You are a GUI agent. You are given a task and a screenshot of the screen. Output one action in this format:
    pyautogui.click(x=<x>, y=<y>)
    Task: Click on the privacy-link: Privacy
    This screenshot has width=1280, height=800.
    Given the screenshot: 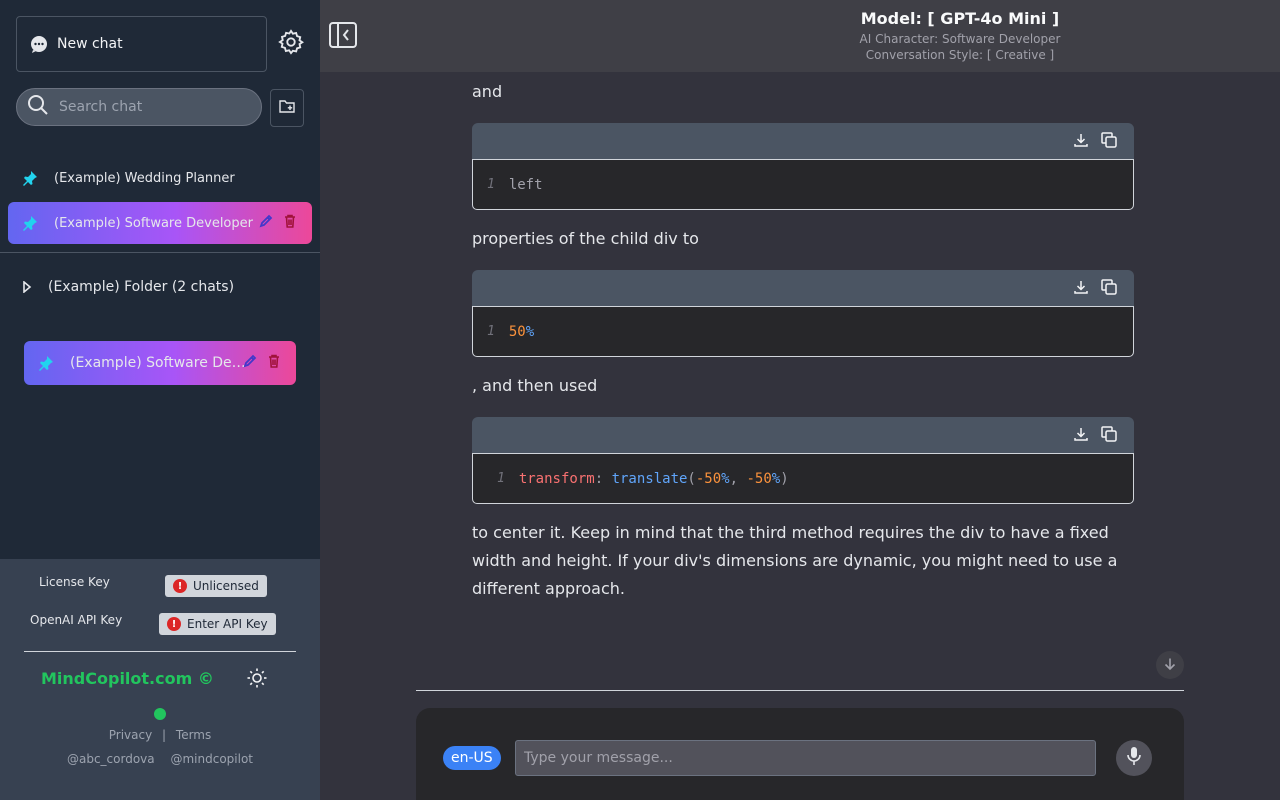 What is the action you would take?
    pyautogui.click(x=130, y=735)
    